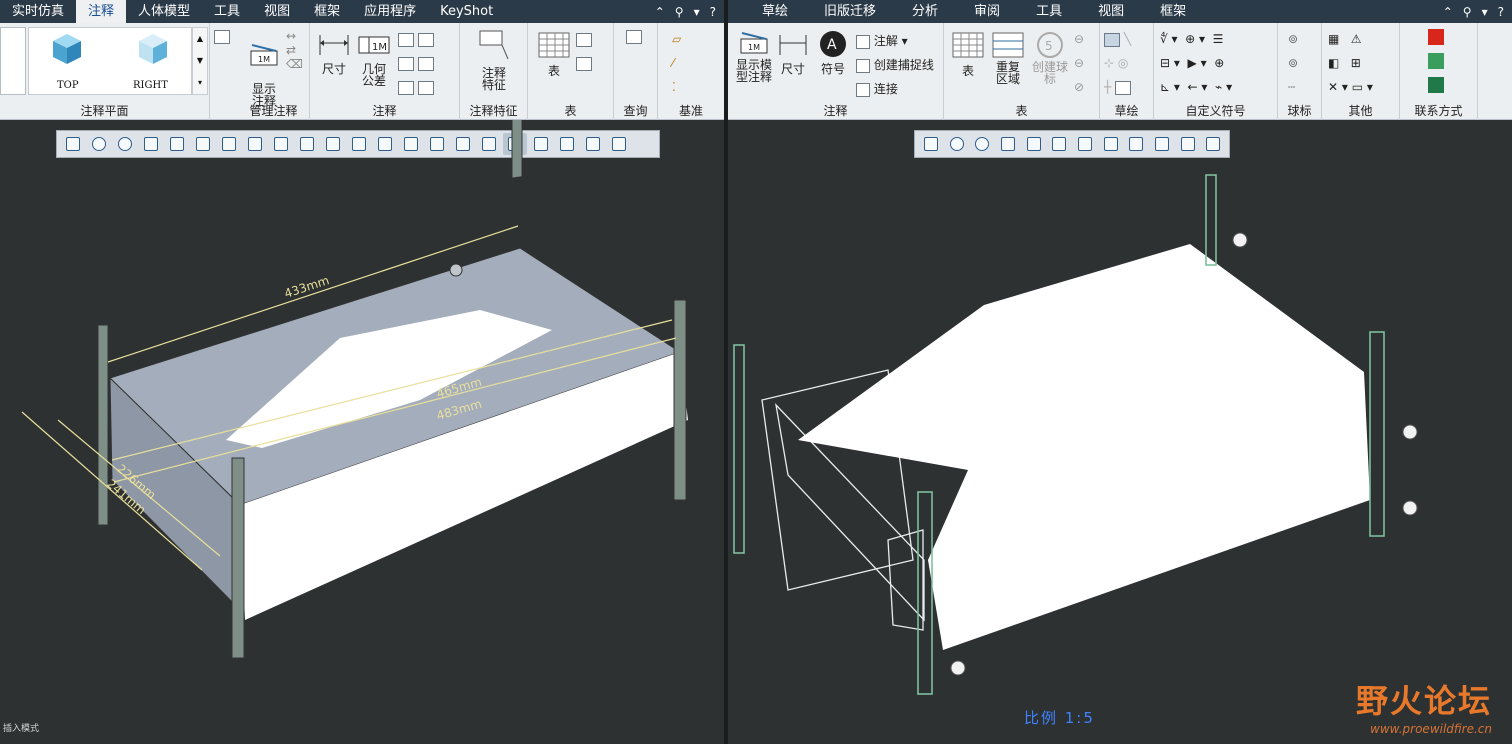 The image size is (1512, 744). What do you see at coordinates (334, 53) in the screenshot?
I see `dimension-button: 尺寸` at bounding box center [334, 53].